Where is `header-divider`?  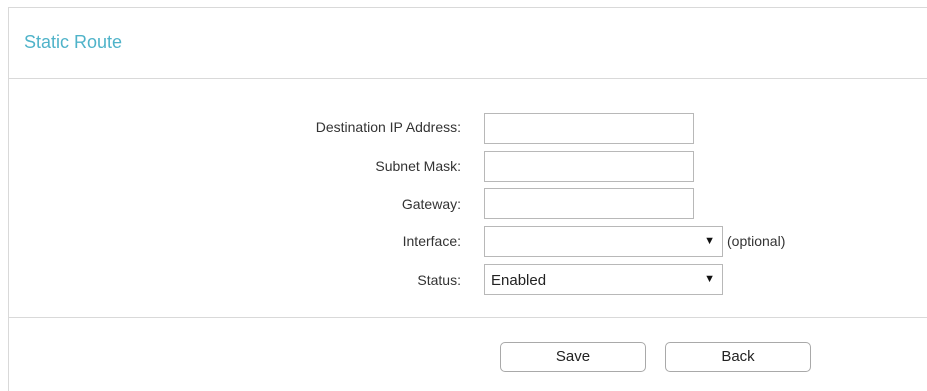 header-divider is located at coordinates (468, 78).